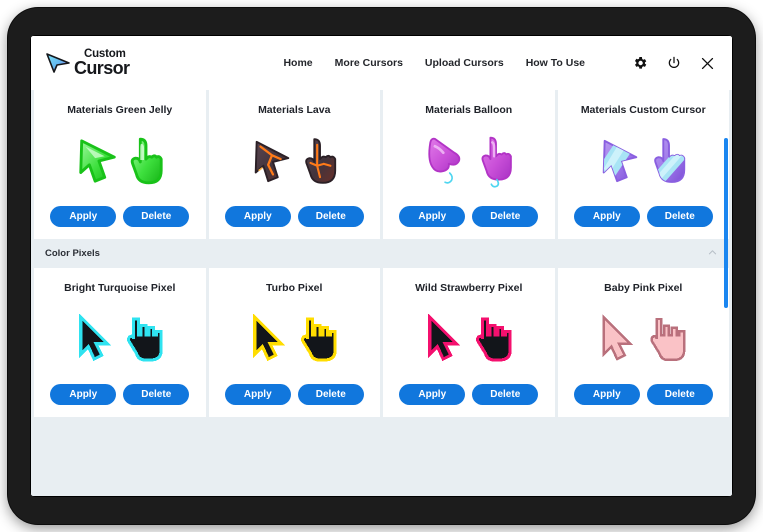  I want to click on cursor-card: Materials Balloon Apply Delete, so click(469, 164).